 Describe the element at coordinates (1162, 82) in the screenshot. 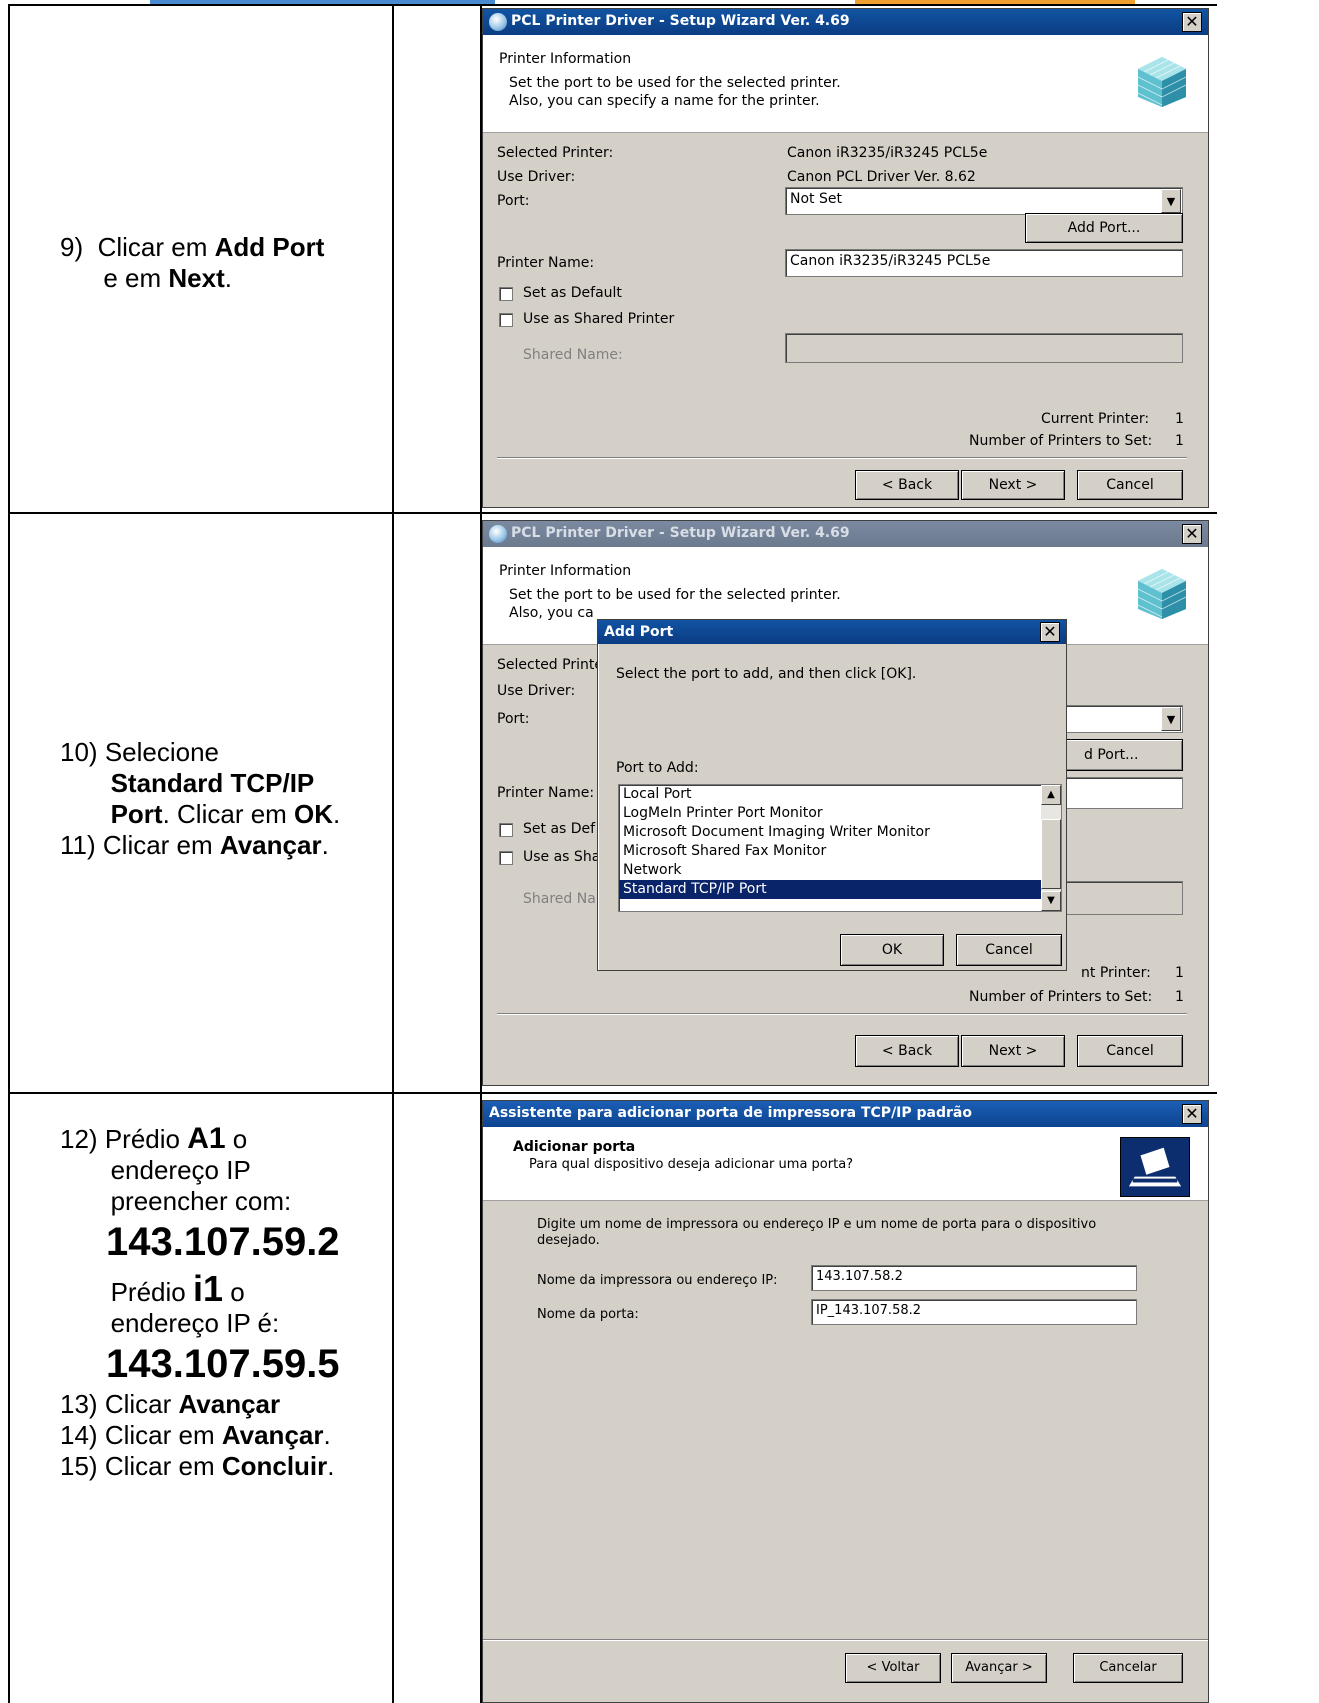

I see `cube-logo-icon` at that location.